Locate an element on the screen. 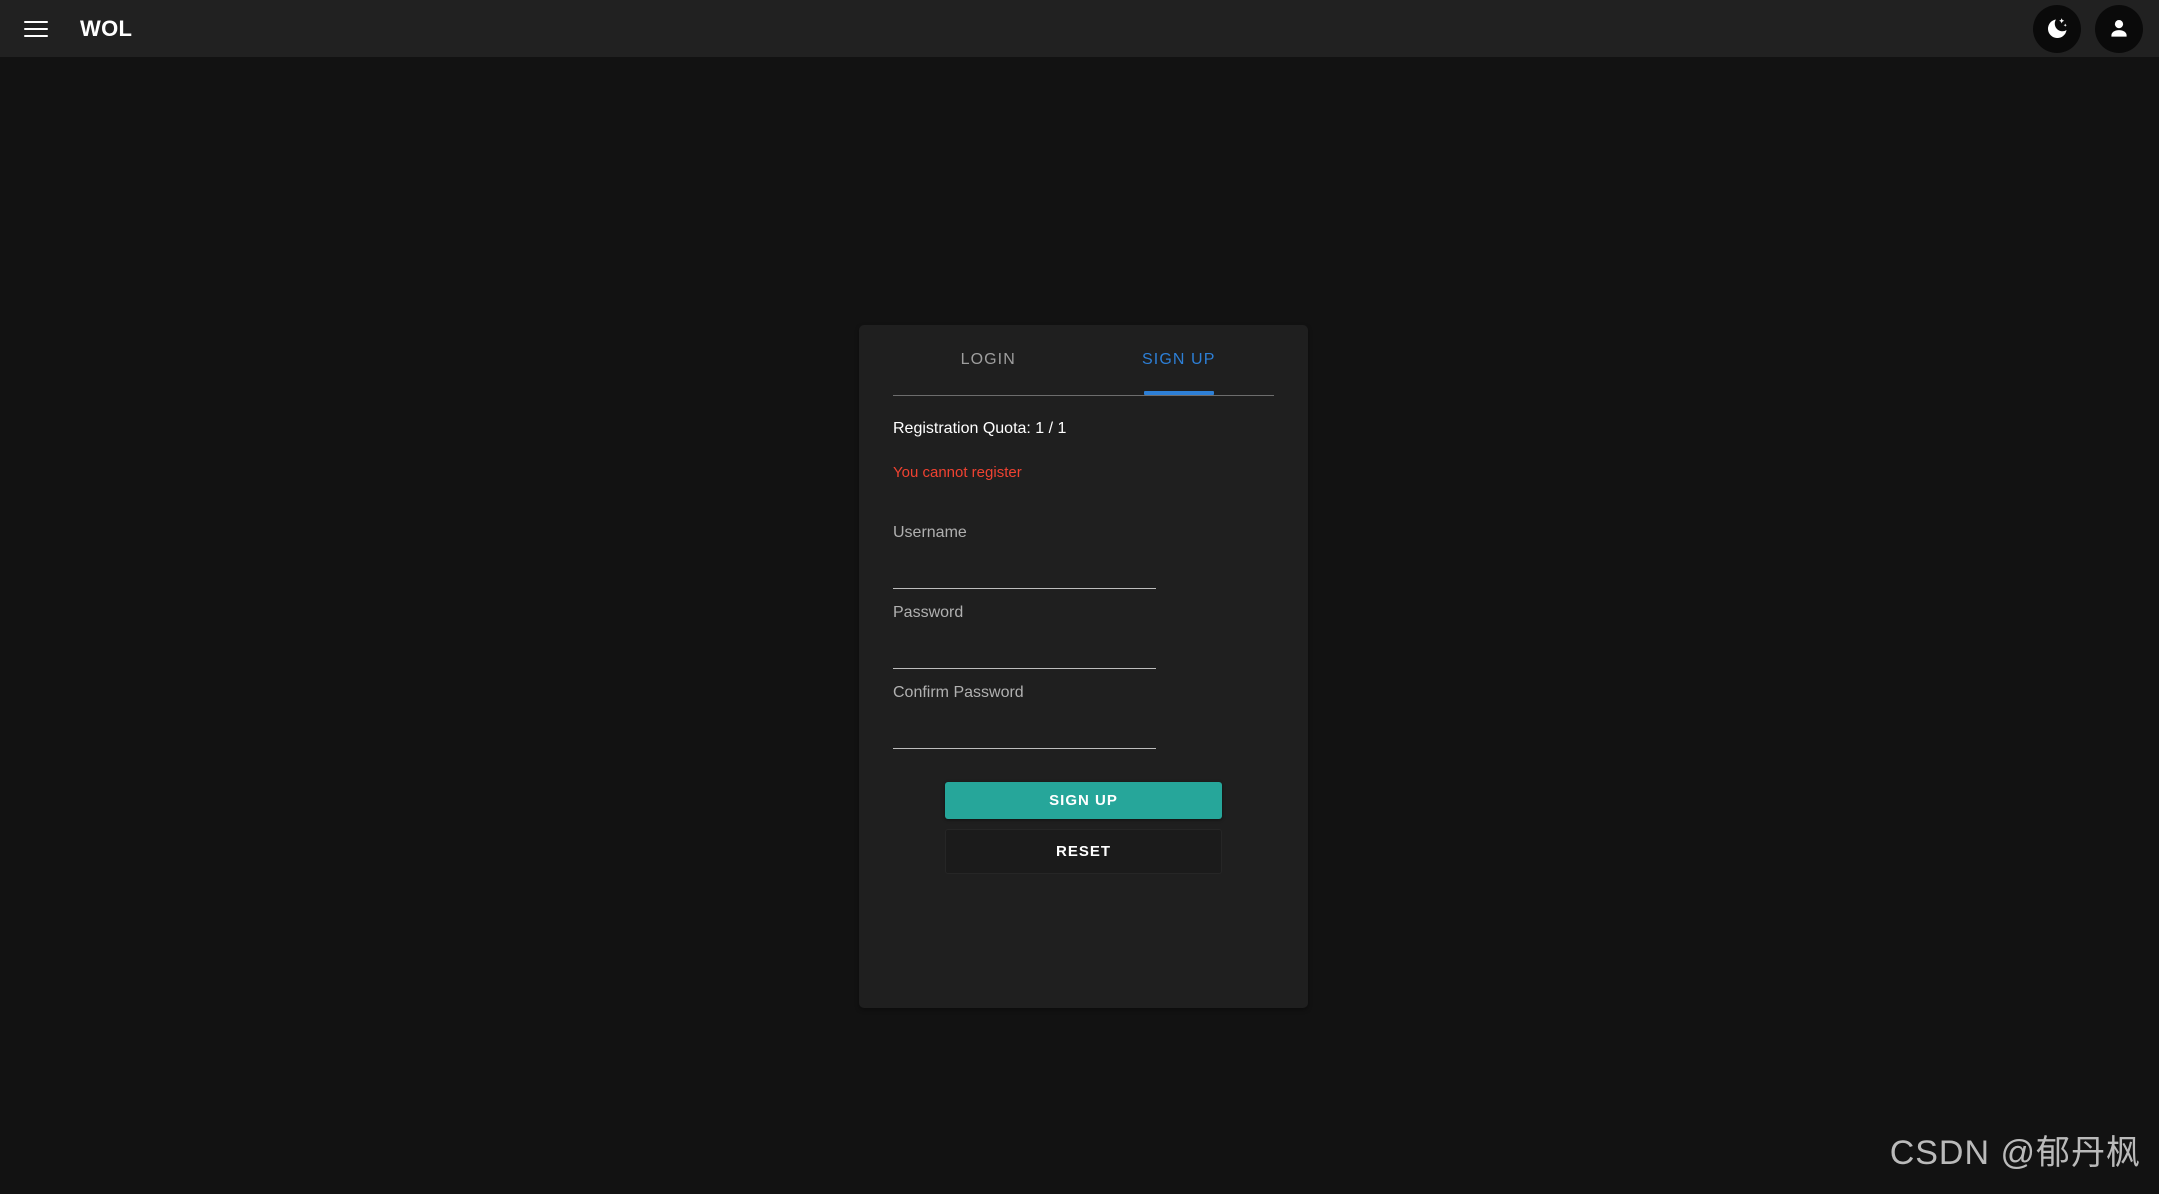  watermark: CSDN @郁丹枫 is located at coordinates (2015, 1153).